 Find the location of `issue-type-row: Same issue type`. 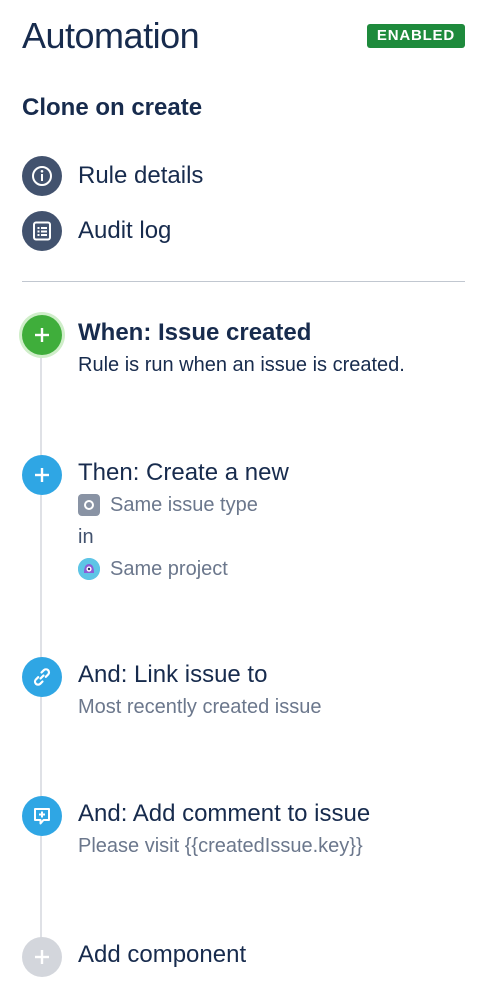

issue-type-row: Same issue type is located at coordinates (278, 505).